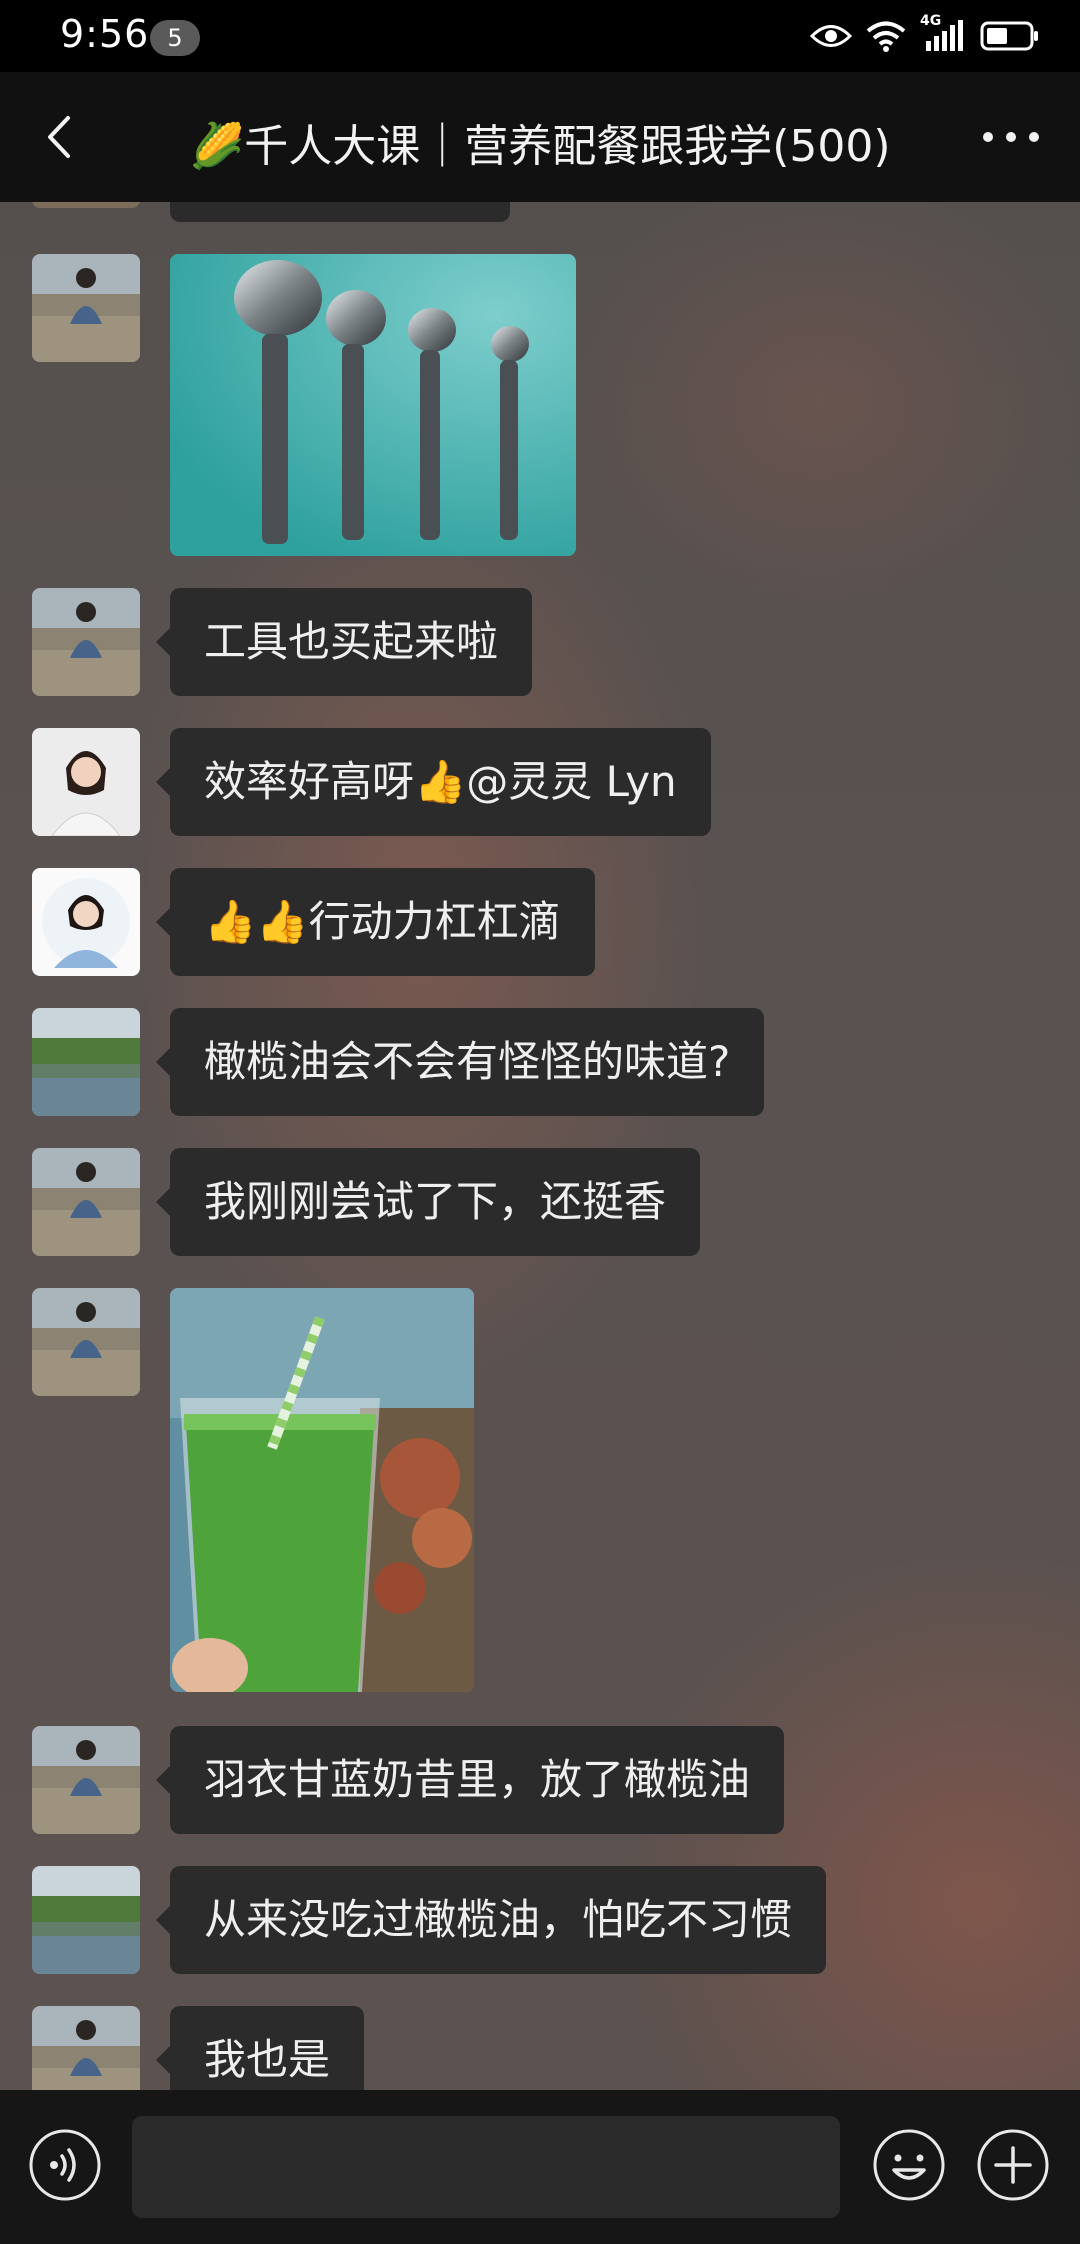 This screenshot has width=1080, height=2244. What do you see at coordinates (477, 1780) in the screenshot?
I see `message-bubble: 羽衣甘蓝奶昔里，放了橄榄油` at bounding box center [477, 1780].